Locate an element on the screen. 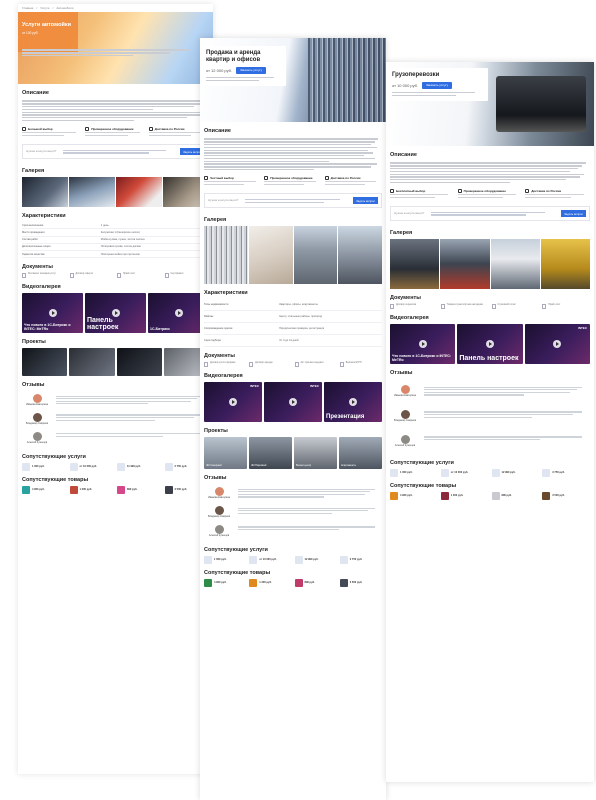  project-card: Бизнес-центр is located at coordinates (315, 453).